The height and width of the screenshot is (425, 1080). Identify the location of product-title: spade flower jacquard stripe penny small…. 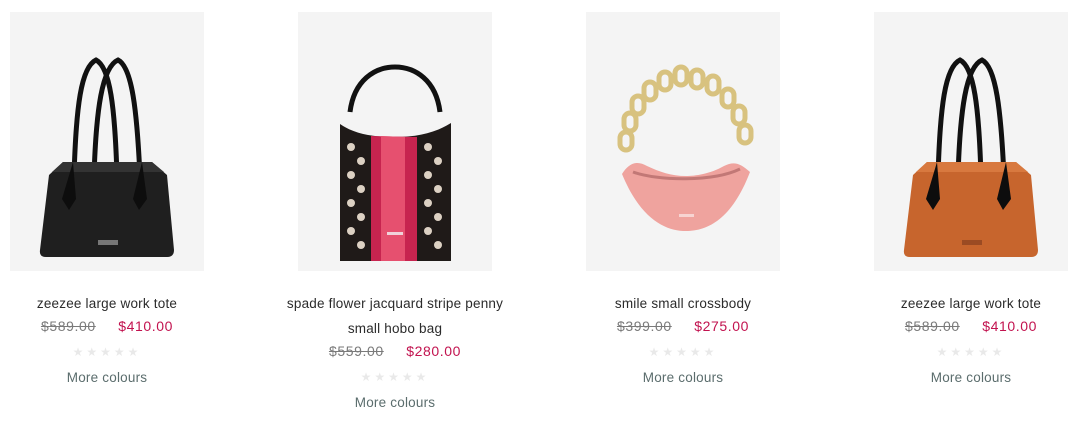
(395, 316).